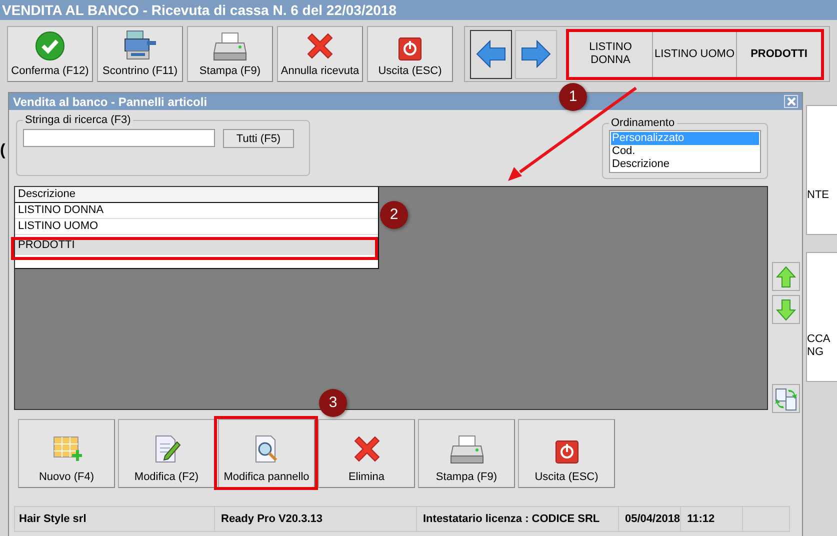 The height and width of the screenshot is (536, 837). What do you see at coordinates (115, 519) in the screenshot?
I see `status-text: Hair Style srl` at bounding box center [115, 519].